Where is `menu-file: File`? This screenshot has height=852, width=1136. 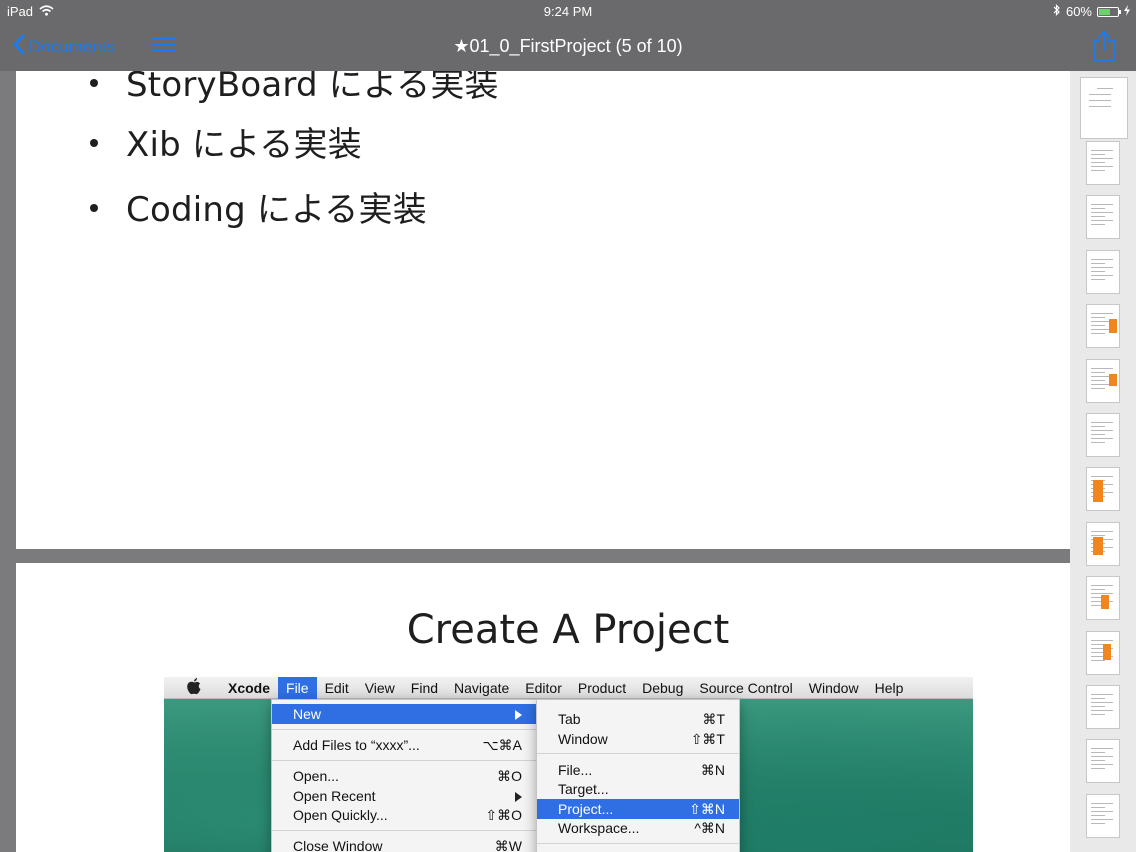 menu-file: File is located at coordinates (297, 688).